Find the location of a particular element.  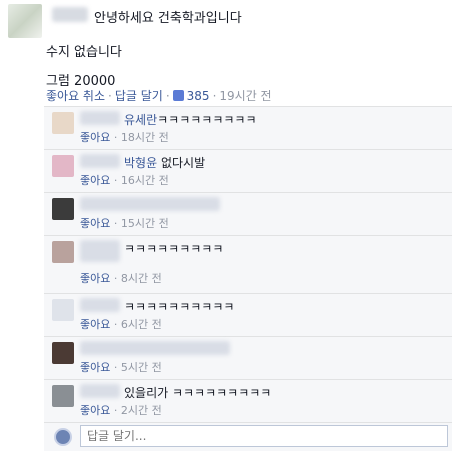

comment-text: 유세란ㅋㅋㅋㅋㅋㅋㅋㅋㅋ is located at coordinates (190, 120).